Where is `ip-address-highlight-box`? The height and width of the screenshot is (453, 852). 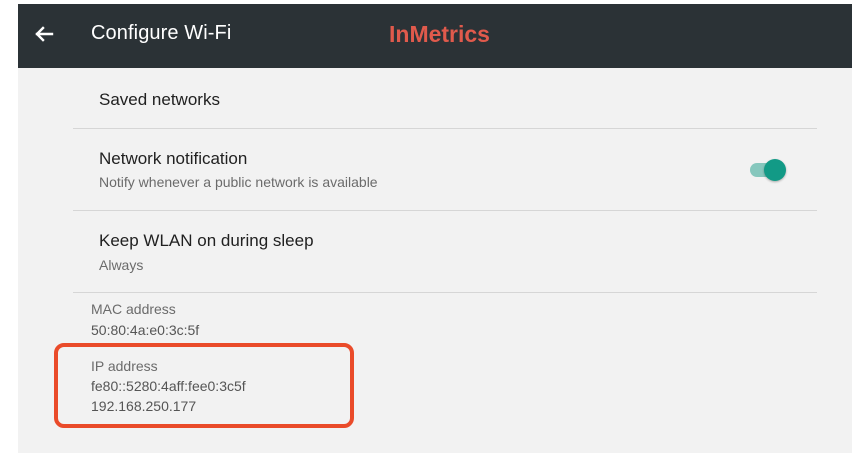 ip-address-highlight-box is located at coordinates (204, 385).